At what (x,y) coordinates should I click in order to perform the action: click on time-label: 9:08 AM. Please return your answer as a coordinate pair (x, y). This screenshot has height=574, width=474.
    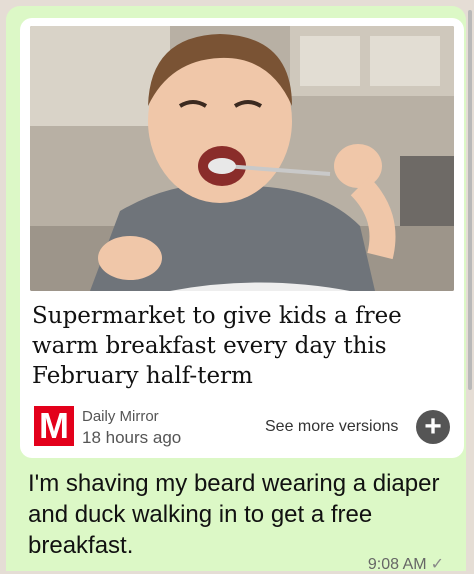
    Looking at the image, I should click on (397, 564).